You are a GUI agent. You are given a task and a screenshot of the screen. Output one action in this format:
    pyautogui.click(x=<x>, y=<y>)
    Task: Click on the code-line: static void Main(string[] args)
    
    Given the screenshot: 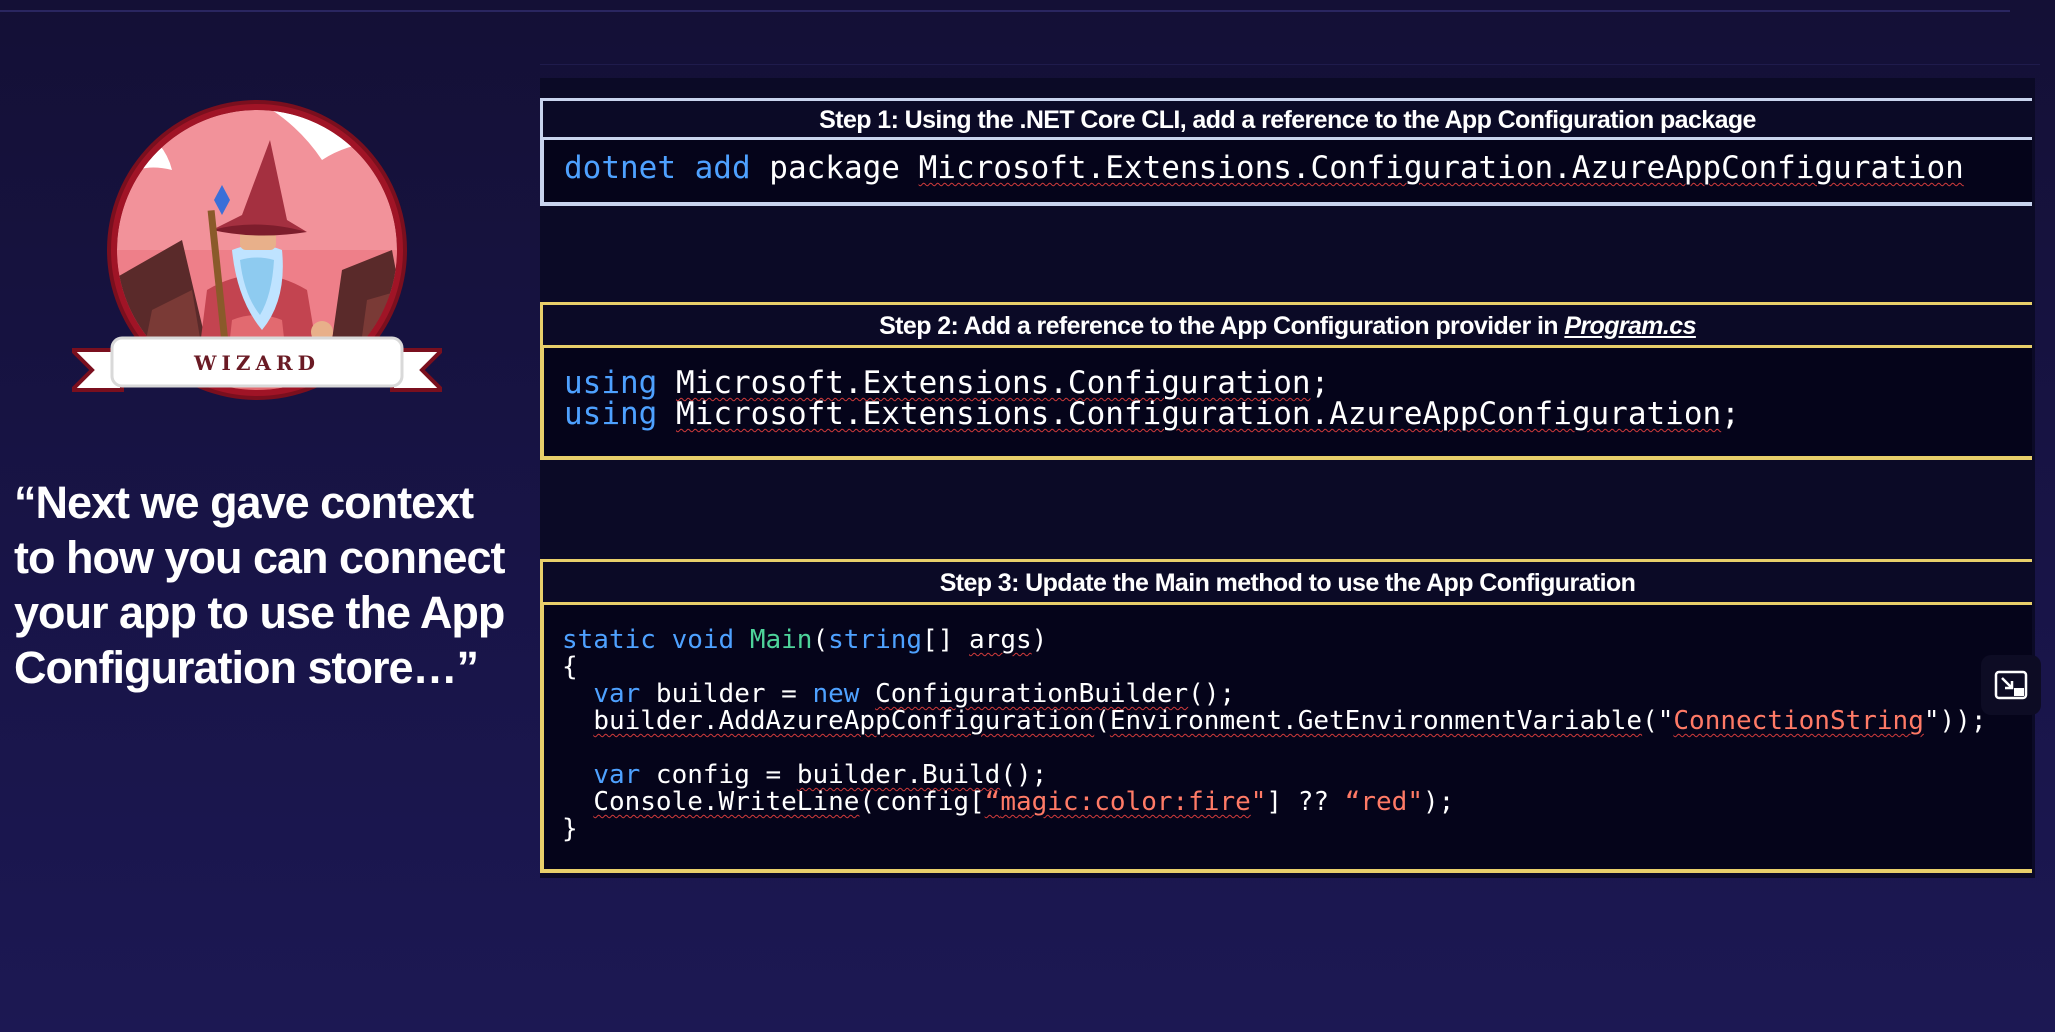 What is the action you would take?
    pyautogui.click(x=1297, y=640)
    